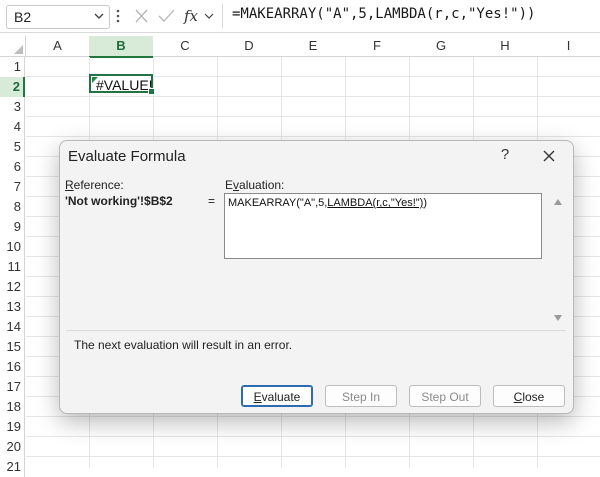 This screenshot has height=477, width=600. Describe the element at coordinates (505, 156) in the screenshot. I see `help-icon: ?` at that location.